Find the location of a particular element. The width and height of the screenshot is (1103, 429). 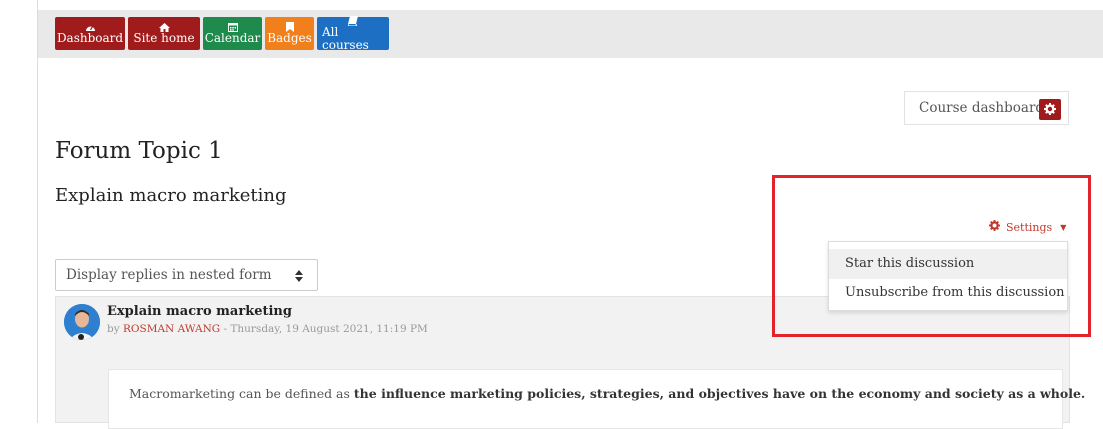

avatar is located at coordinates (82, 322).